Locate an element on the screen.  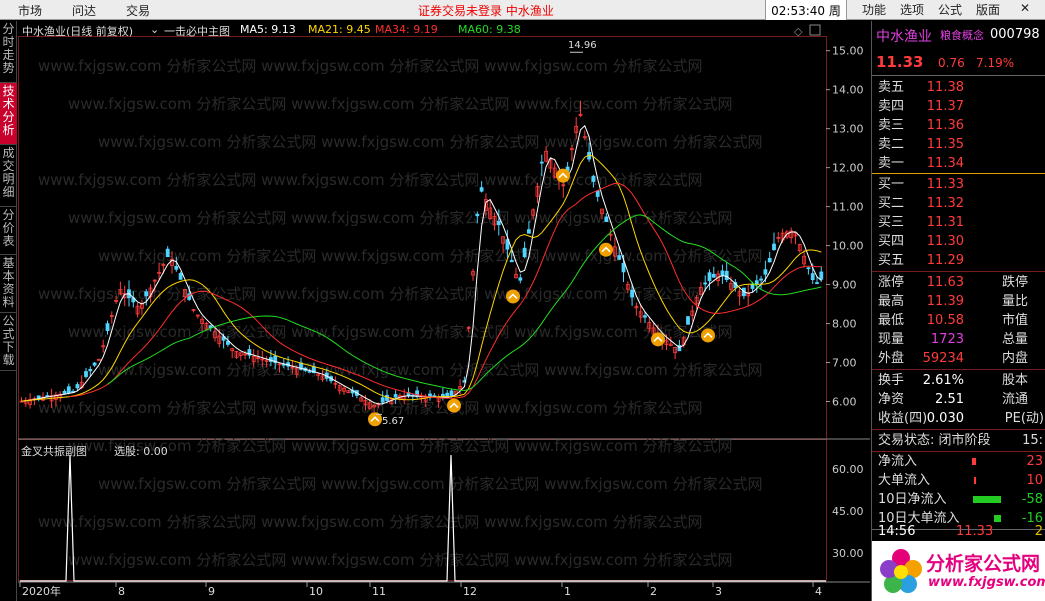
stat-row: 净资 2.51 流通 is located at coordinates (953, 399).